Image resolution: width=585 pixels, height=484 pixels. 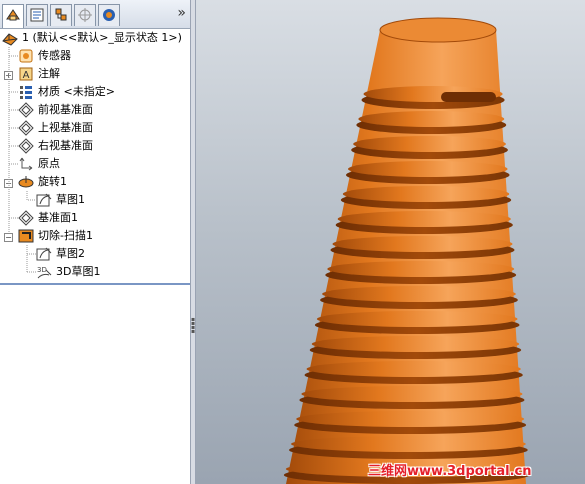 I want to click on origin-icon, so click(x=26, y=164).